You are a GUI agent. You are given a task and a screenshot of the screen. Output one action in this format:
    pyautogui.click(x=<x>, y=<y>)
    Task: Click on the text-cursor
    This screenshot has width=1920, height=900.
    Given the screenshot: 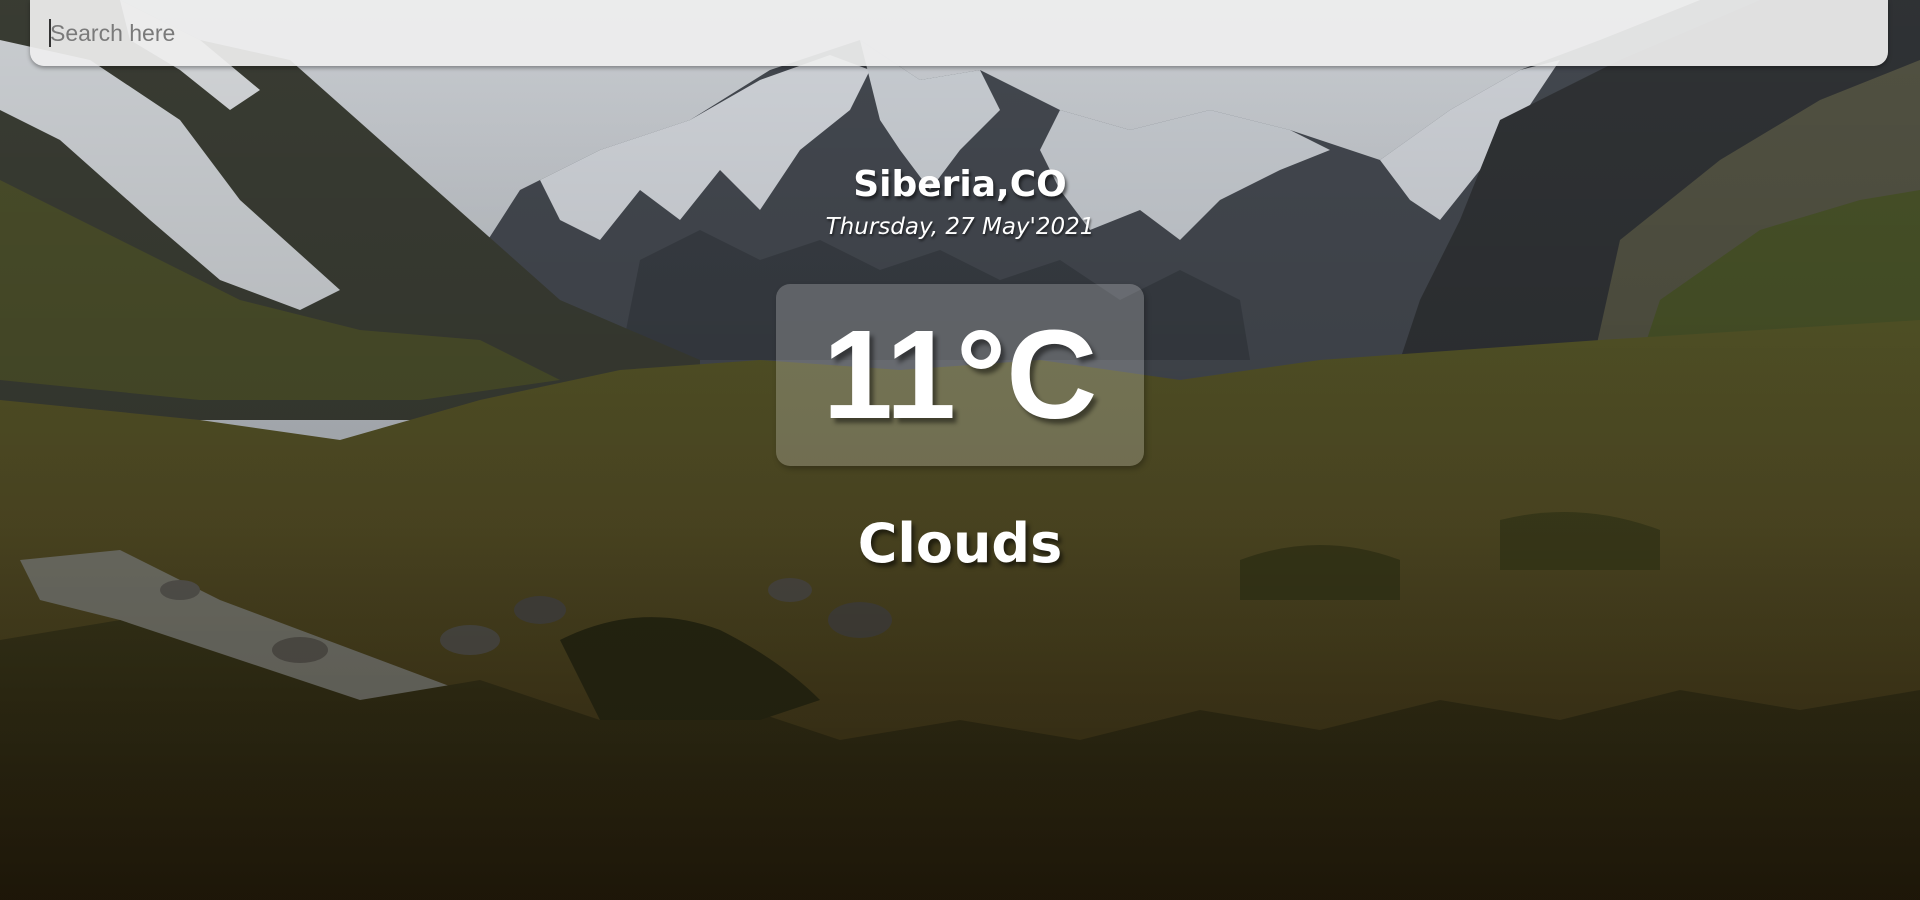 What is the action you would take?
    pyautogui.click(x=50, y=33)
    